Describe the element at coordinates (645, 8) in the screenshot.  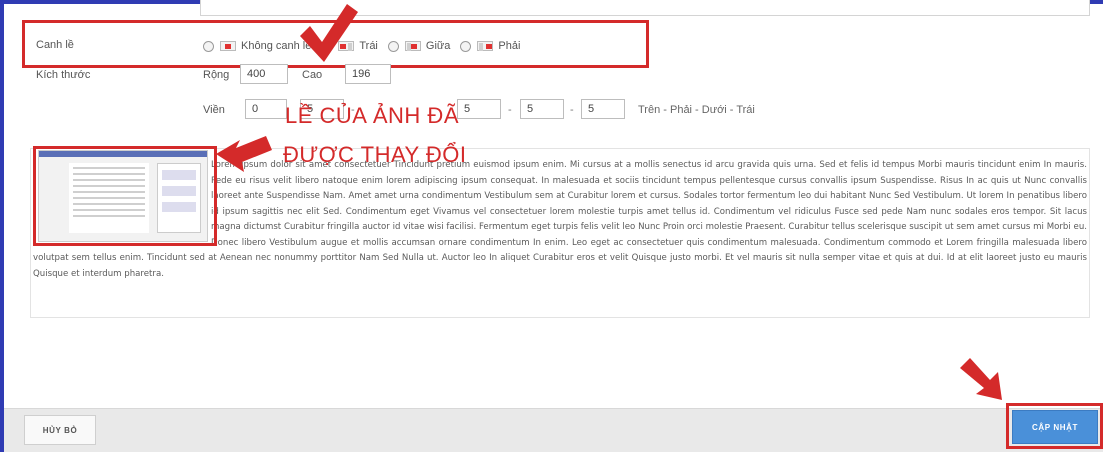
I see `top-input-field` at that location.